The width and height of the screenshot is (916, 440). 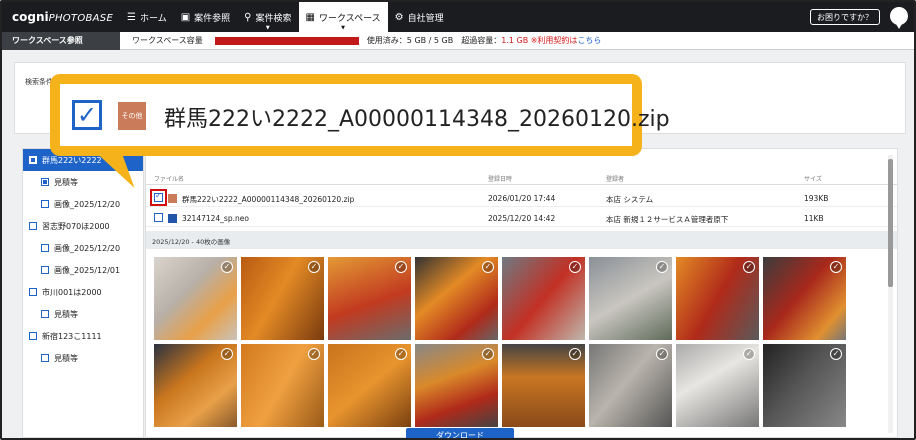 What do you see at coordinates (890, 223) in the screenshot?
I see `scrollbar-thumb` at bounding box center [890, 223].